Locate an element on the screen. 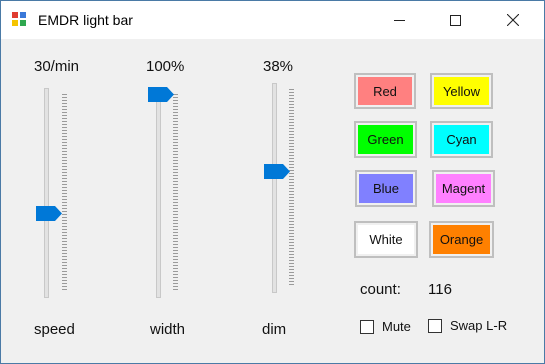  title-bar: EMDR light bar is located at coordinates (272, 20).